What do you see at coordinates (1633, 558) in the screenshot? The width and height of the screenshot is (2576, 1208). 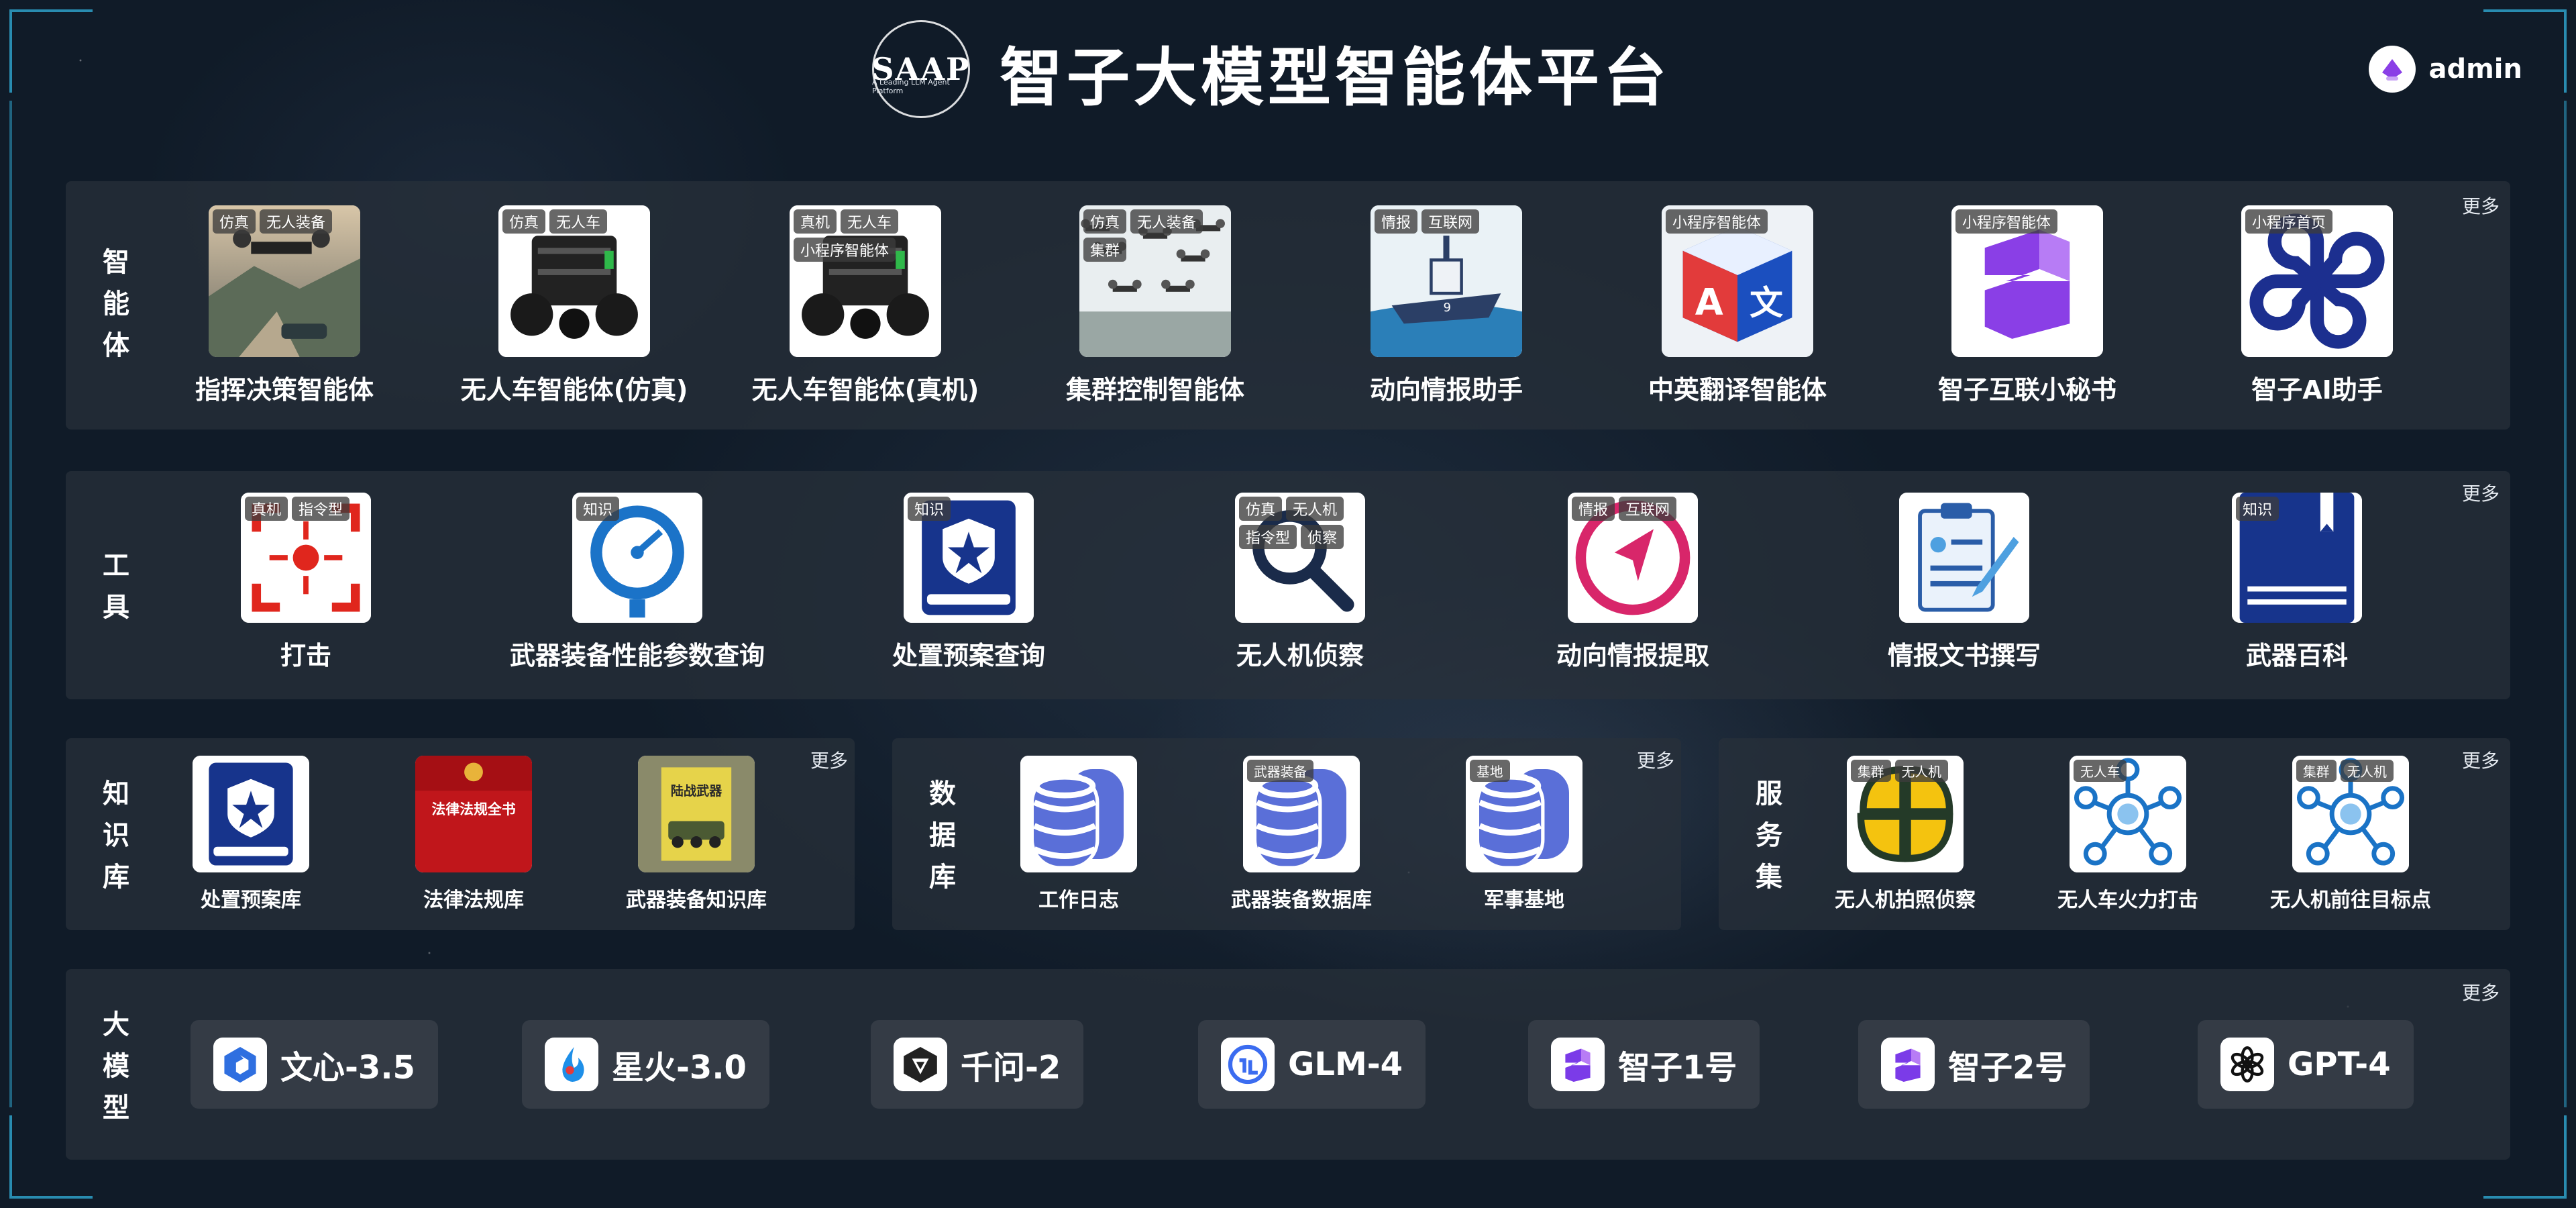 I see `compass-icon: 情报 互联网` at bounding box center [1633, 558].